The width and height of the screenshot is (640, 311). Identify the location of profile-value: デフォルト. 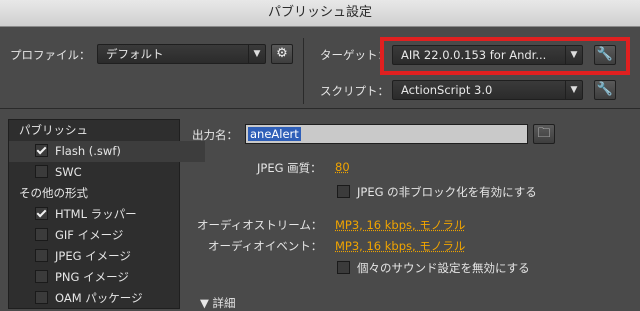
(135, 54).